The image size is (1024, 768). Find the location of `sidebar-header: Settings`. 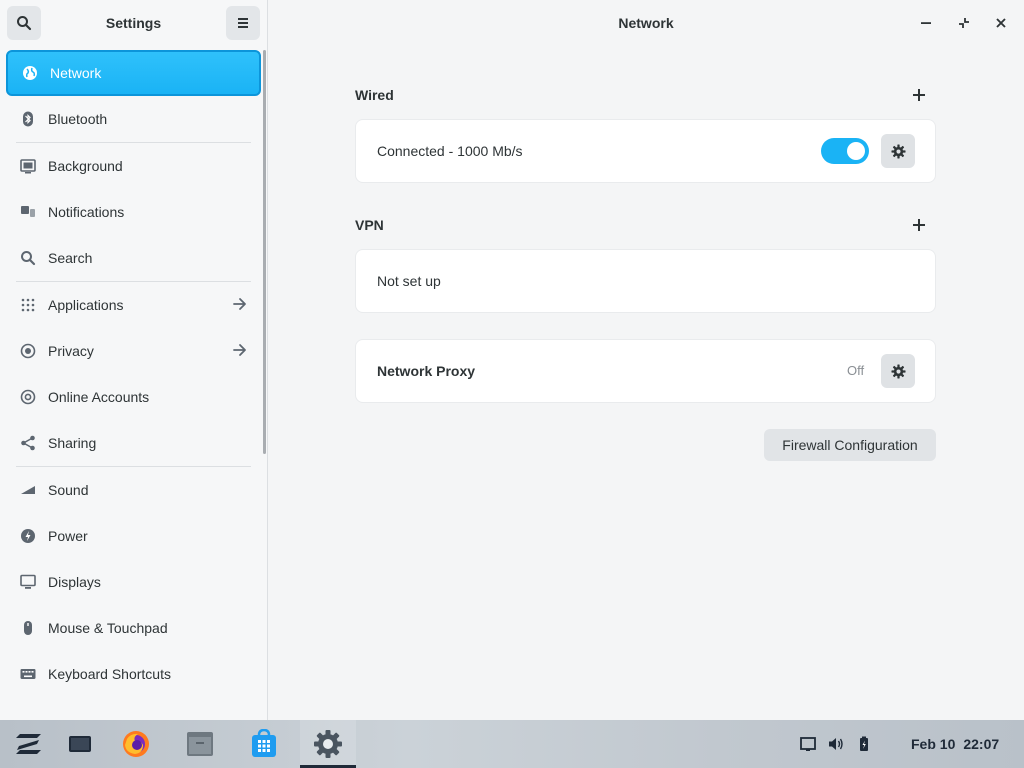

sidebar-header: Settings is located at coordinates (133, 23).